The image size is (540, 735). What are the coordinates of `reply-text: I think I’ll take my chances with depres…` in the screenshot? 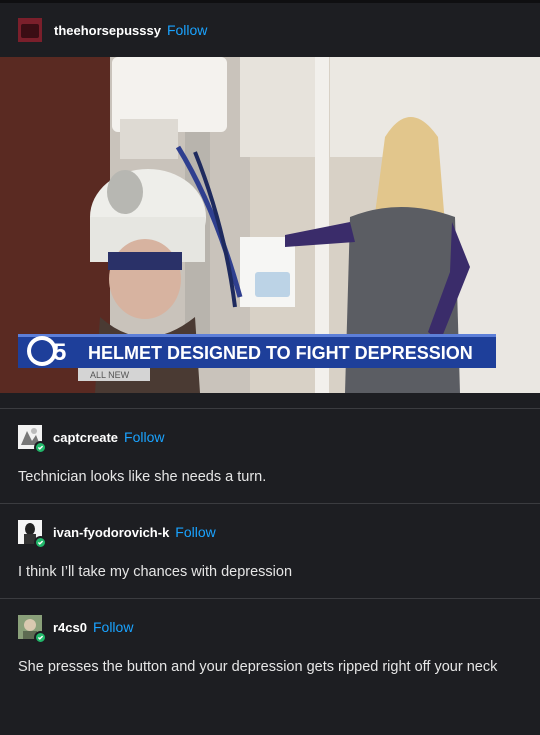 It's located at (155, 572).